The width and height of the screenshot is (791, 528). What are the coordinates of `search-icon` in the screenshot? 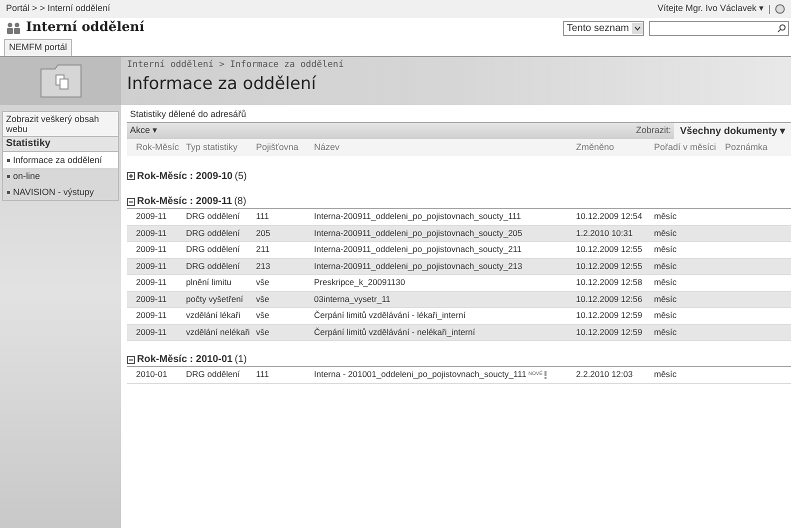 It's located at (781, 28).